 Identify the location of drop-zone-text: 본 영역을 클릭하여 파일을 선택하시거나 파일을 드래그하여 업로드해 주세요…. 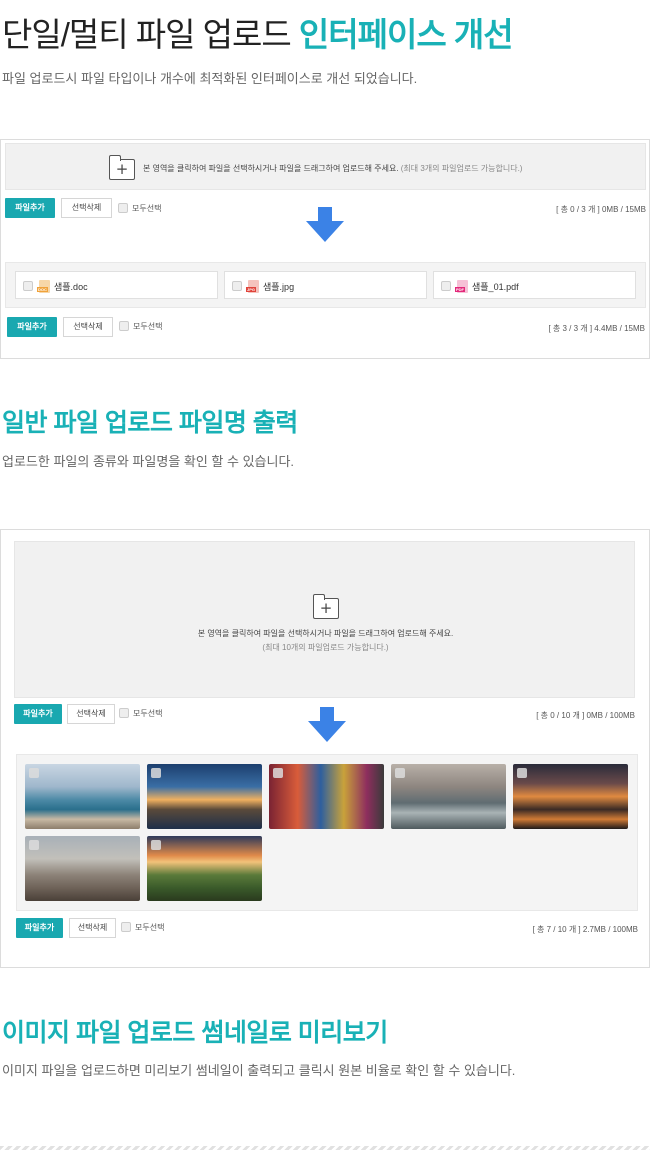
(332, 168).